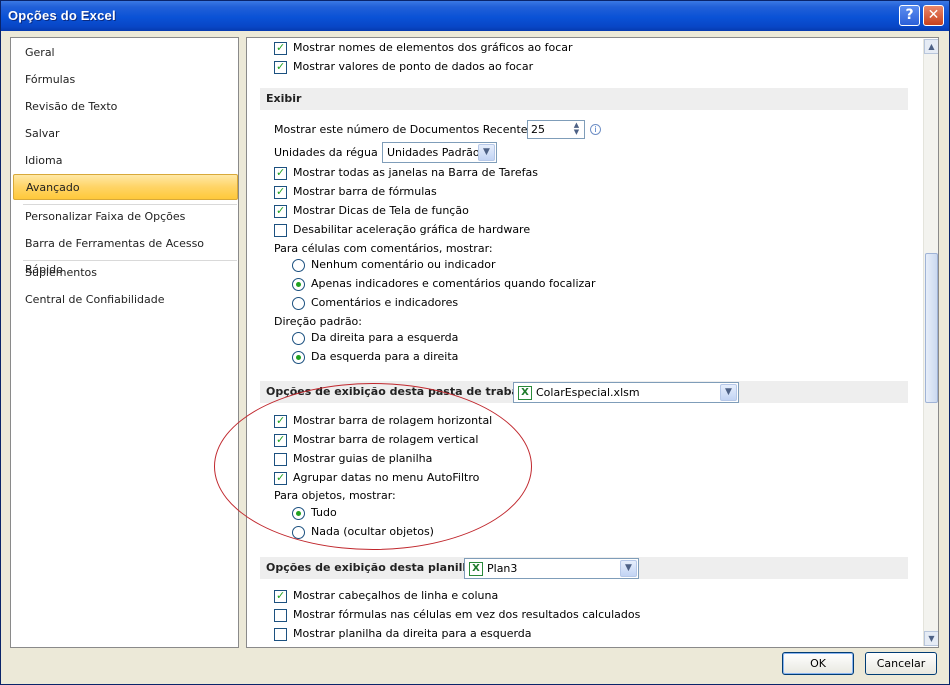 The image size is (950, 685). What do you see at coordinates (125, 187) in the screenshot?
I see `nav-item-avancado: Avançado` at bounding box center [125, 187].